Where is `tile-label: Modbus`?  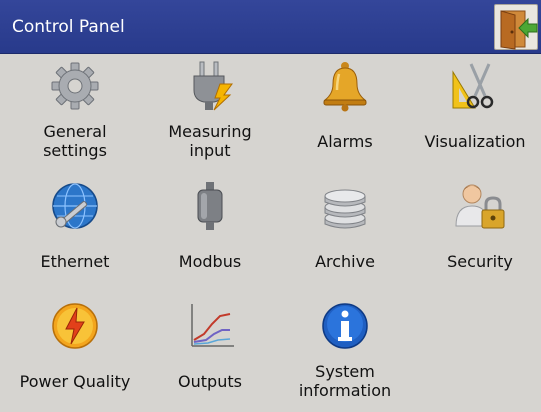 tile-label: Modbus is located at coordinates (210, 261).